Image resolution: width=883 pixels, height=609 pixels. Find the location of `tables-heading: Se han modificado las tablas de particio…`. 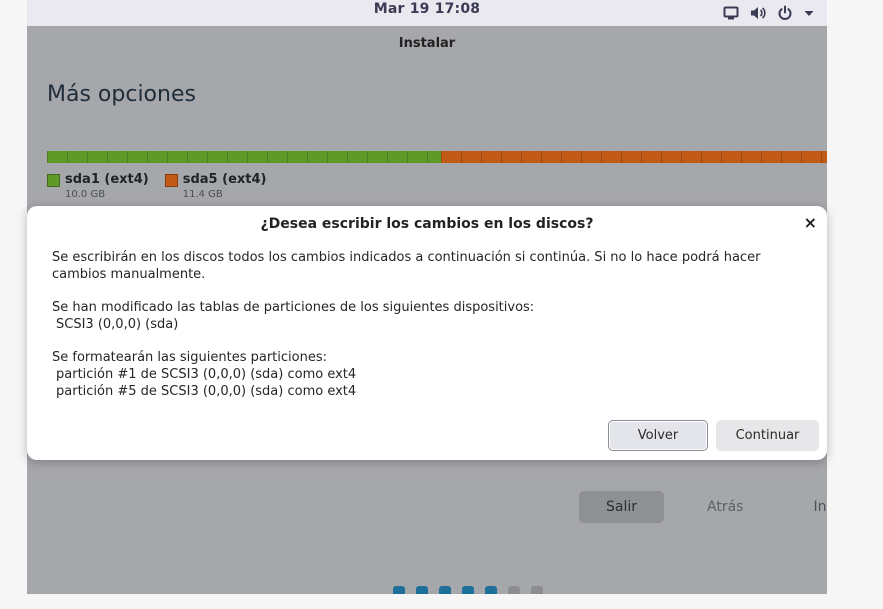

tables-heading: Se han modificado las tablas de particio… is located at coordinates (293, 307).